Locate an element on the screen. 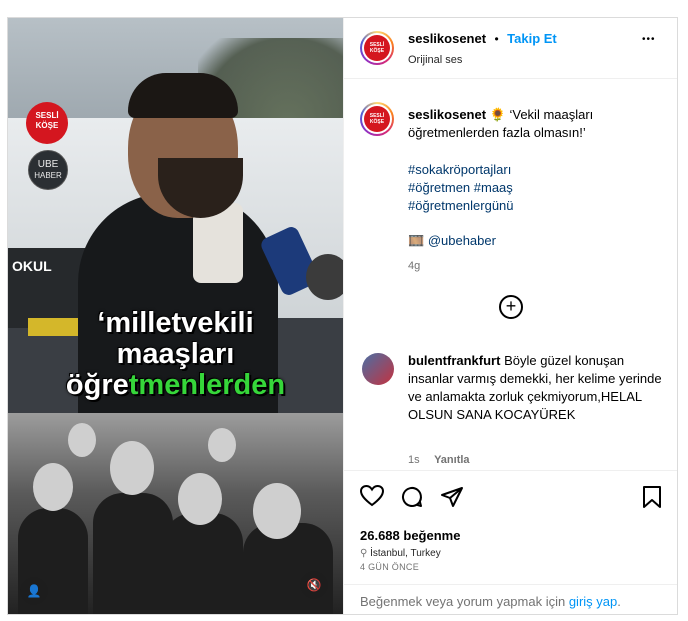  bus-text: OKUL is located at coordinates (32, 266).